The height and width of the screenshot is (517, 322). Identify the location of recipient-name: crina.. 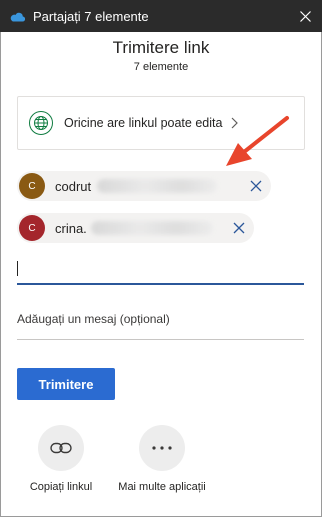
(71, 228).